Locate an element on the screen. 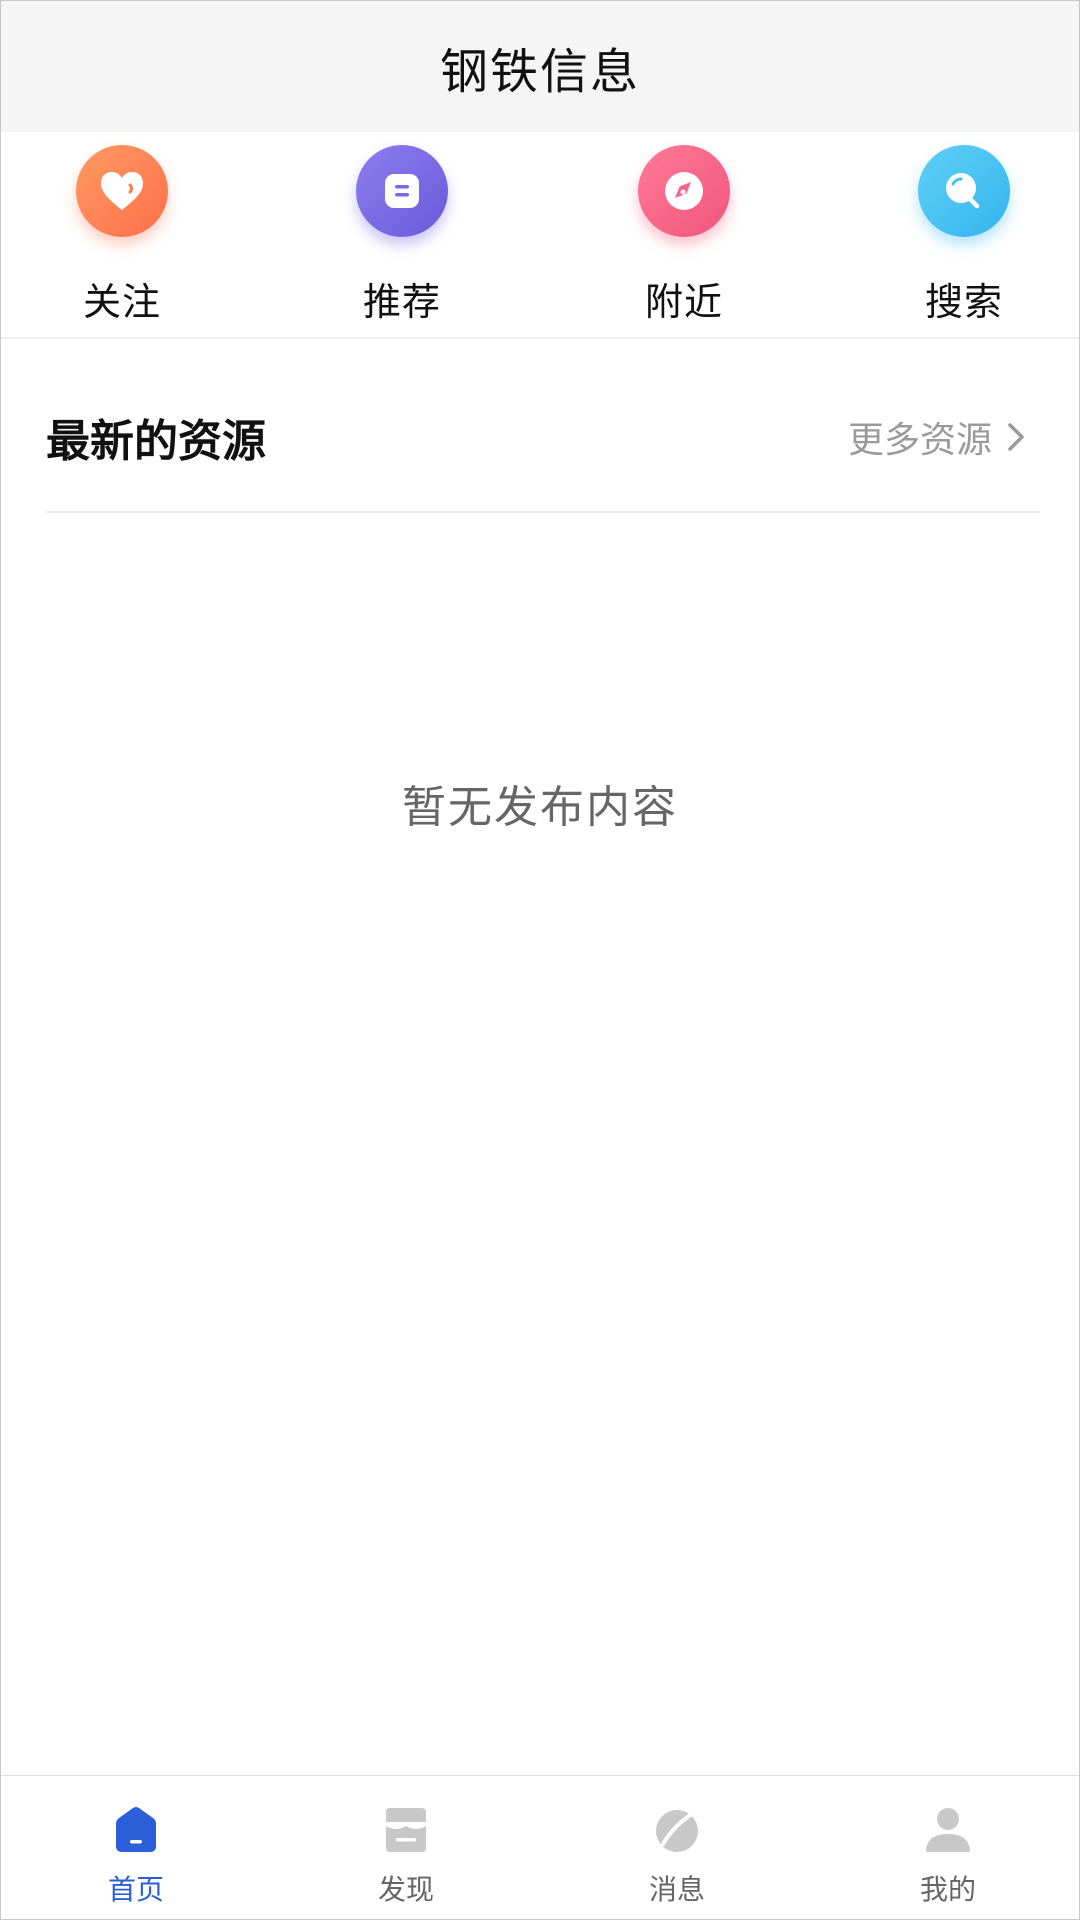 The height and width of the screenshot is (1920, 1080). quick-action-search: 搜索 is located at coordinates (964, 235).